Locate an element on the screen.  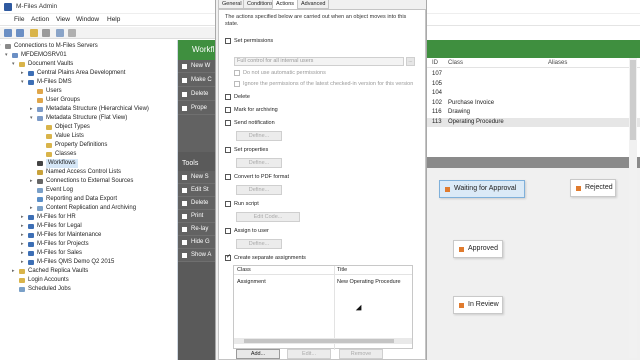
tree-node-object-types: Object Types is located at coordinates (89, 127).